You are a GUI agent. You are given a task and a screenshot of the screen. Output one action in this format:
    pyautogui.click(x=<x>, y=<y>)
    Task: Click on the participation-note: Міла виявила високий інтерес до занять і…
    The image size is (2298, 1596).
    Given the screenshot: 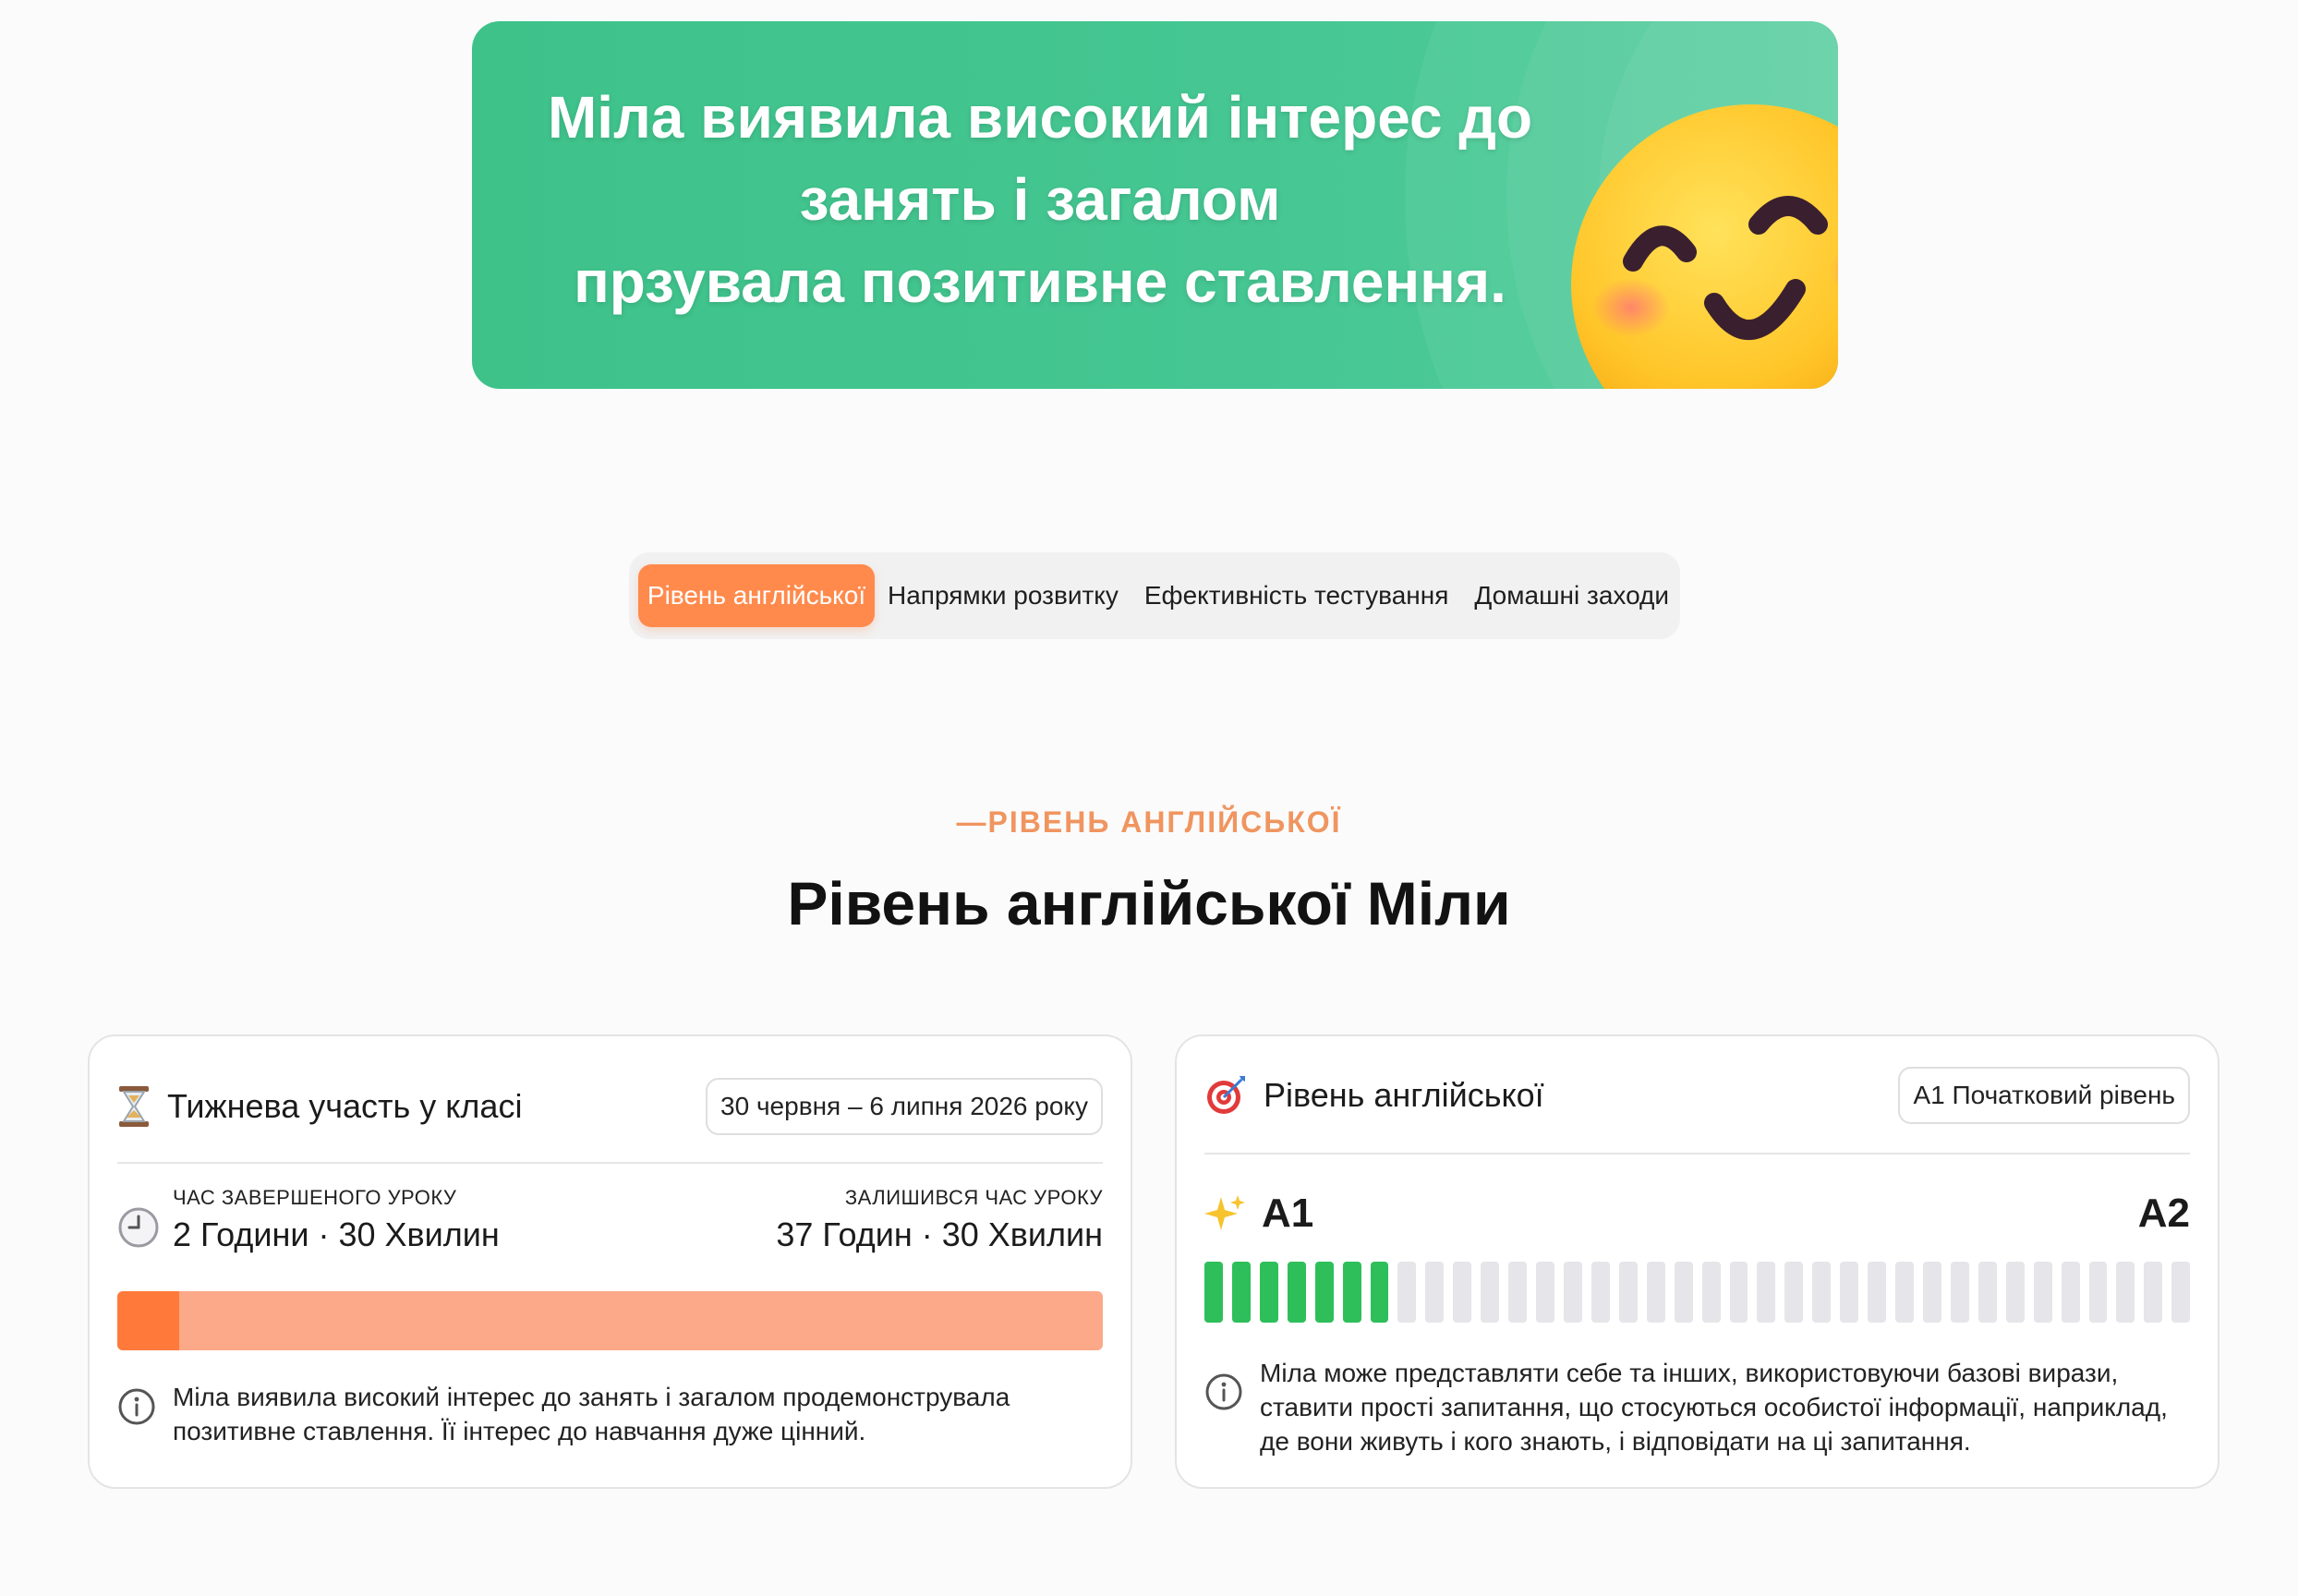 What is the action you would take?
    pyautogui.click(x=610, y=1414)
    